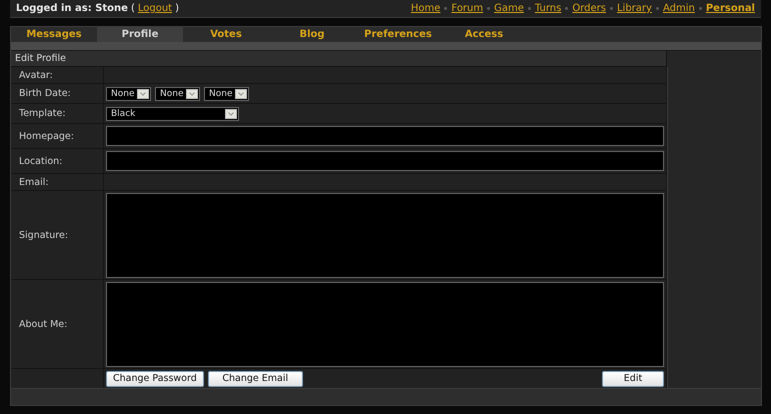  What do you see at coordinates (484, 34) in the screenshot?
I see `tab: Access` at bounding box center [484, 34].